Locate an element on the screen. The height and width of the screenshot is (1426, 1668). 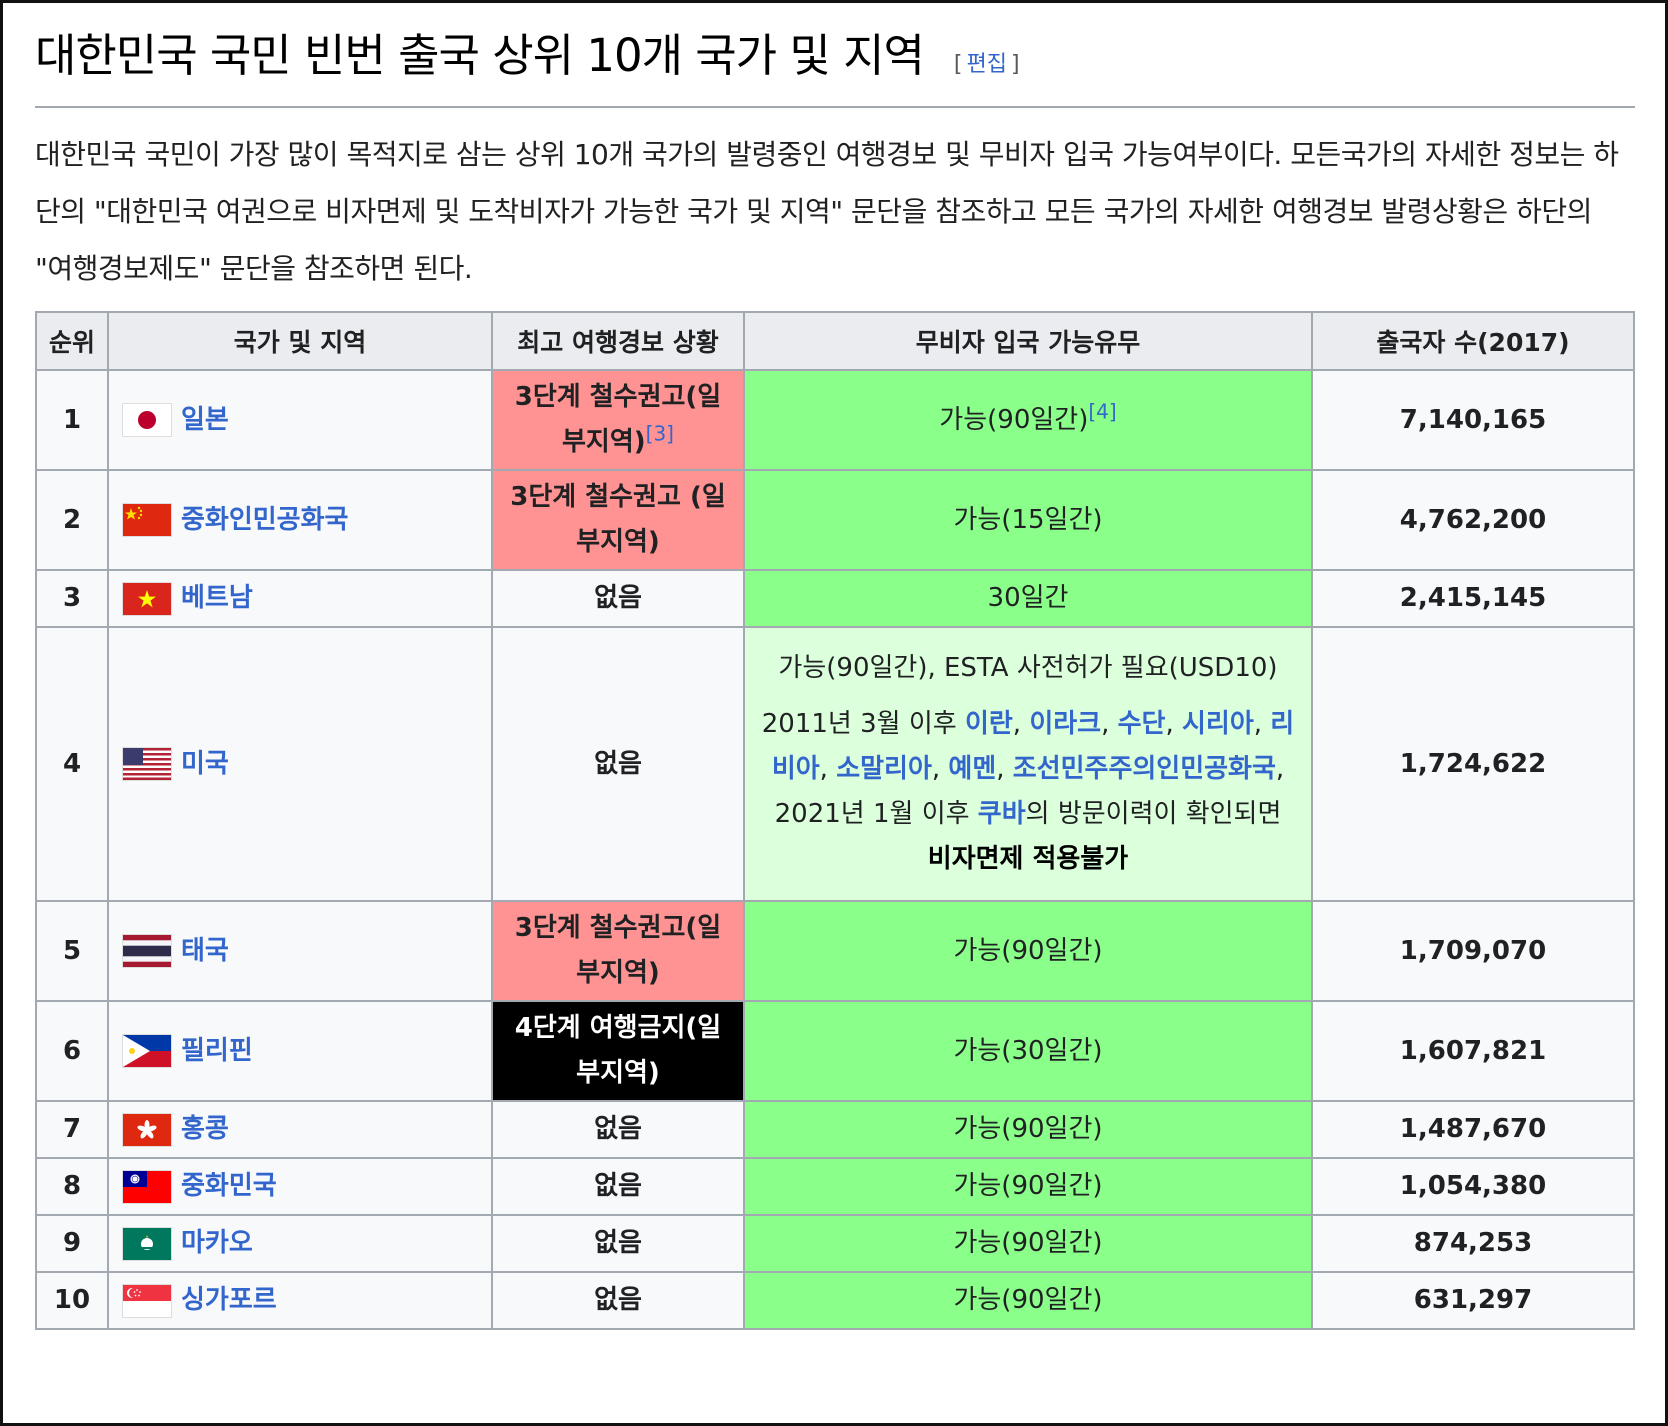
count-cell: 1,724,622 is located at coordinates (1473, 764).